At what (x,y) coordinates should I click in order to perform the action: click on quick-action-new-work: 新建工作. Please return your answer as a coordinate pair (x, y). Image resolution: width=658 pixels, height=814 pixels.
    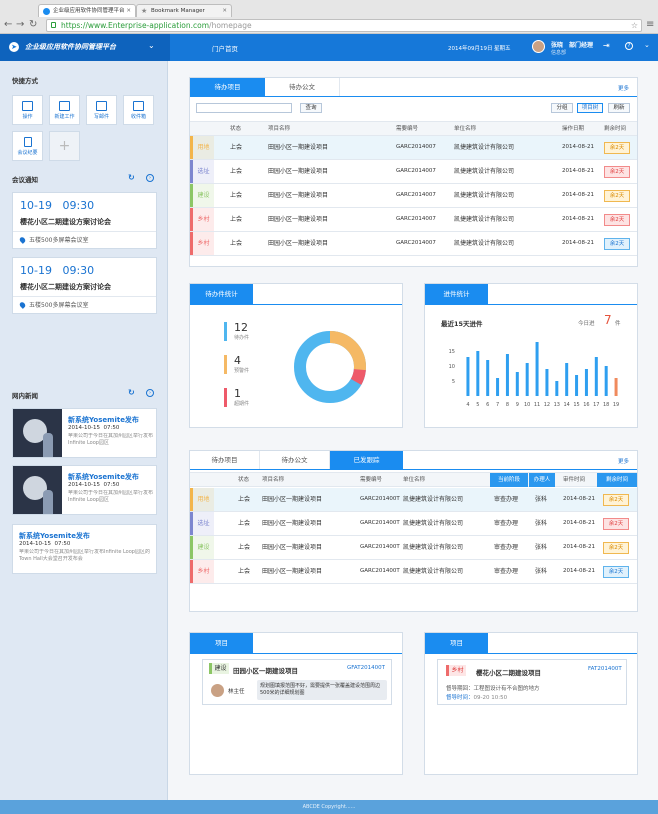
    Looking at the image, I should click on (64, 110).